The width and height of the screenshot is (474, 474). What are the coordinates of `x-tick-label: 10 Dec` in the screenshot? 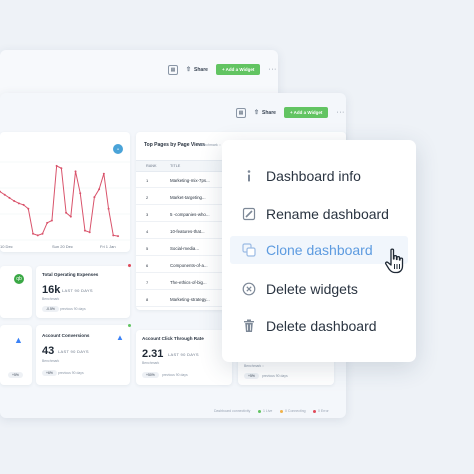 It's located at (6, 246).